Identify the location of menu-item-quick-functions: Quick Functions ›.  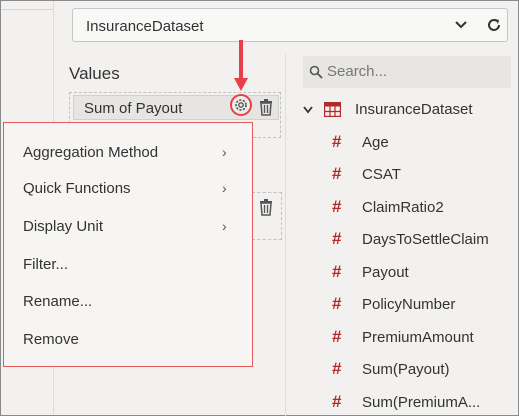
(127, 189).